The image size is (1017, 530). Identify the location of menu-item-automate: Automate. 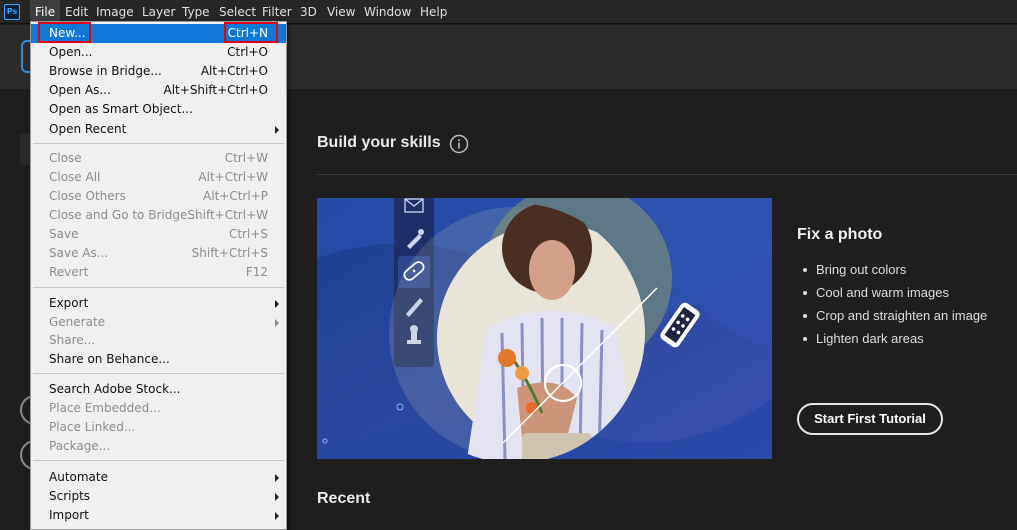
(158, 477).